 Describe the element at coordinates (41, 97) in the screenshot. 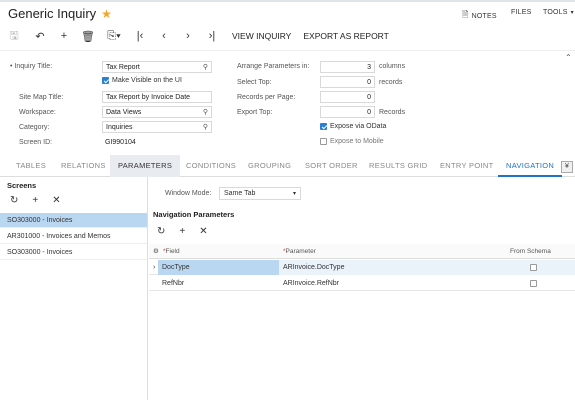

I see `site-map-title-label: Site Map Title:` at that location.